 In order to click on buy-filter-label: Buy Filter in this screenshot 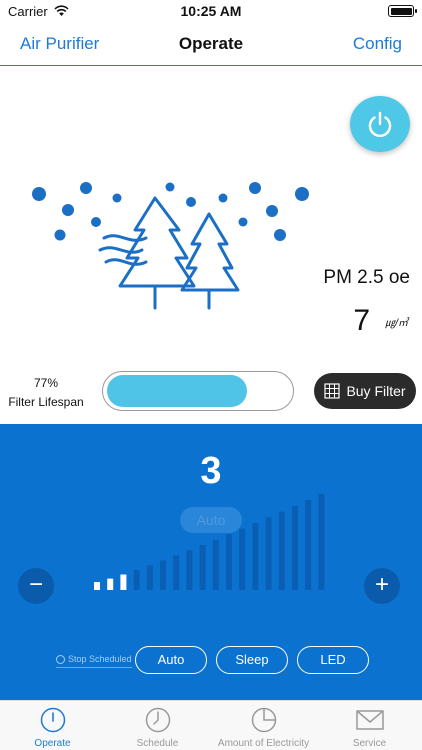, I will do `click(376, 391)`.